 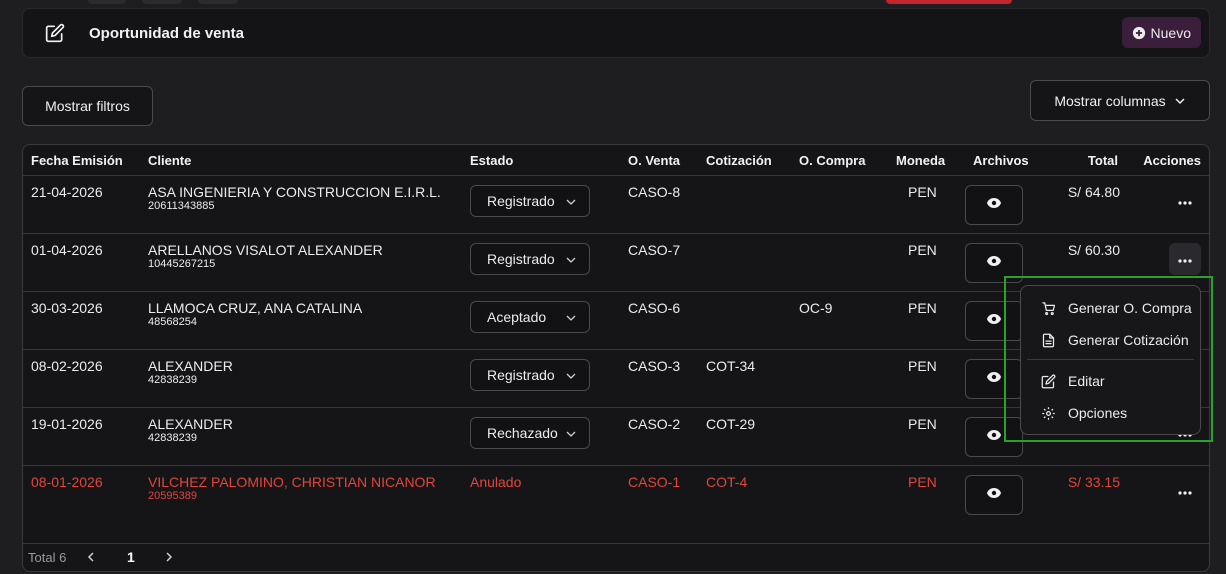 What do you see at coordinates (739, 160) in the screenshot?
I see `col-cotizacion: Cotización` at bounding box center [739, 160].